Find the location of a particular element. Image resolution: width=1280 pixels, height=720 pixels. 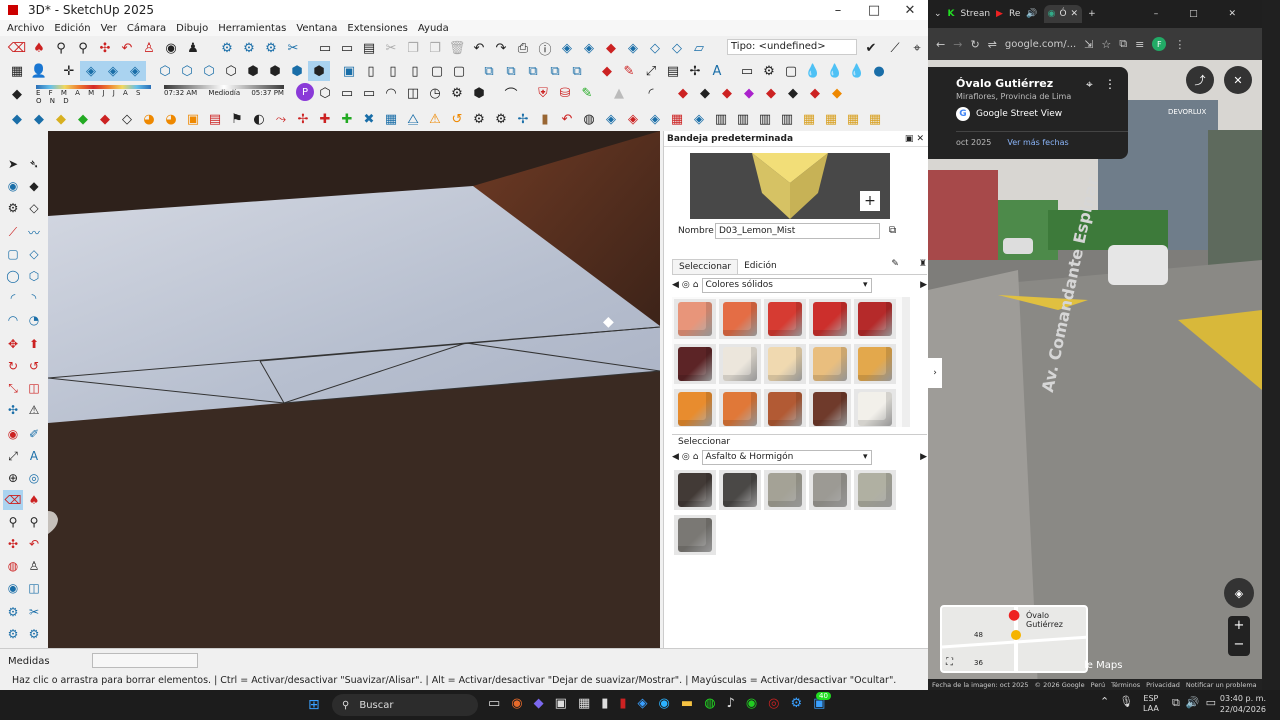

menu-extensiones: Extensiones is located at coordinates (377, 28).